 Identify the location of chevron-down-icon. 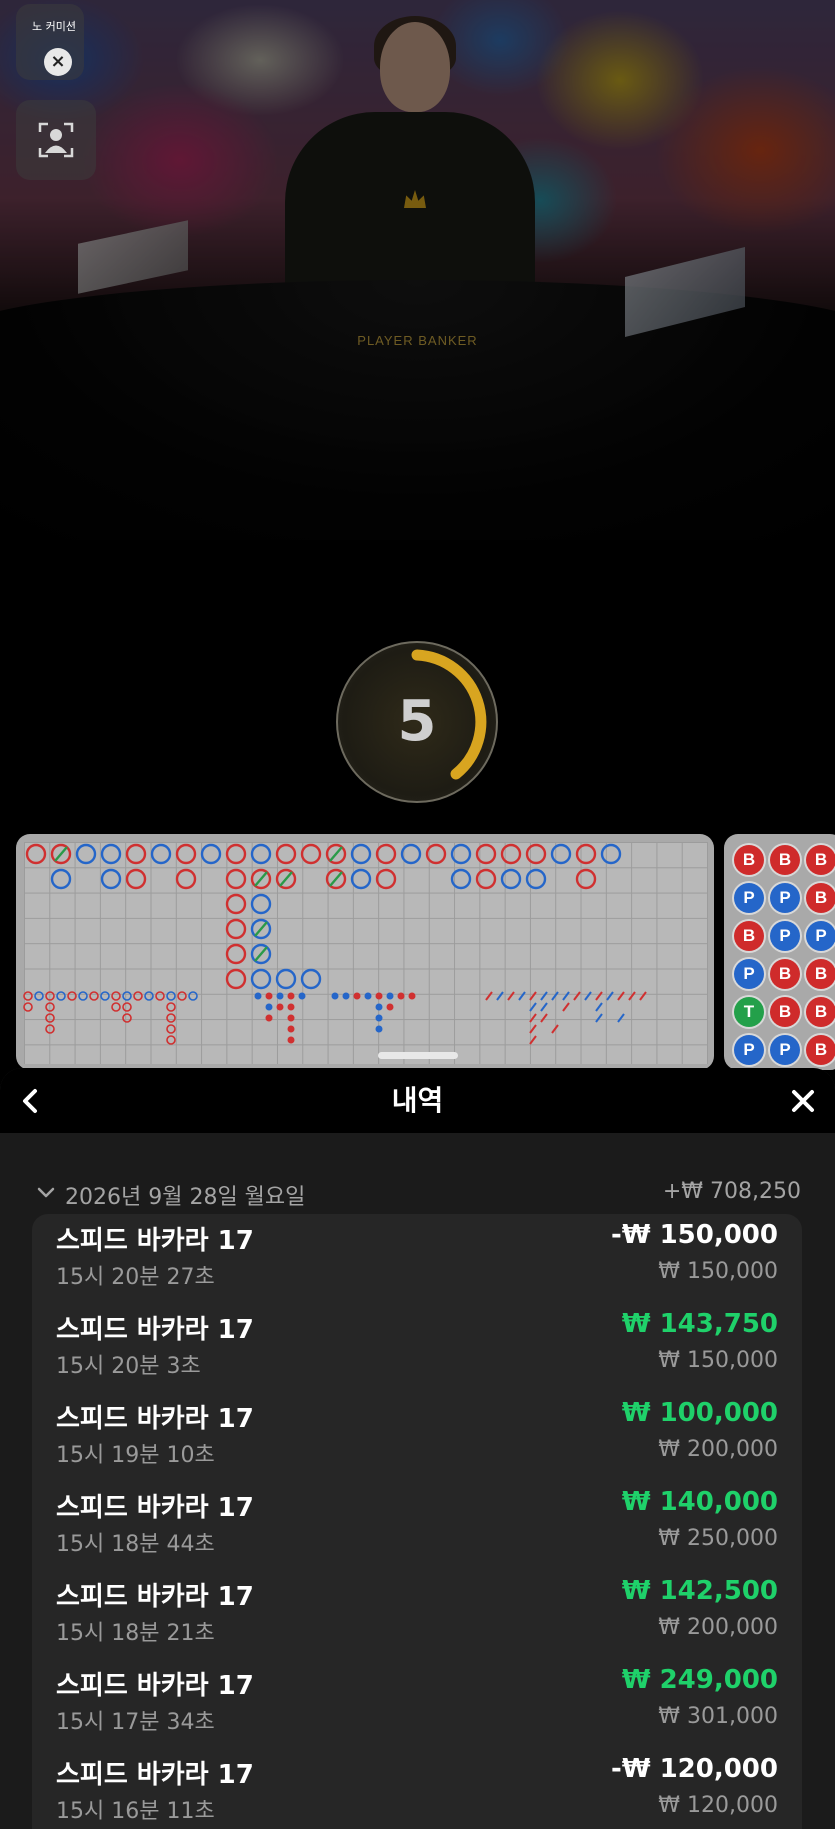
(46, 1192).